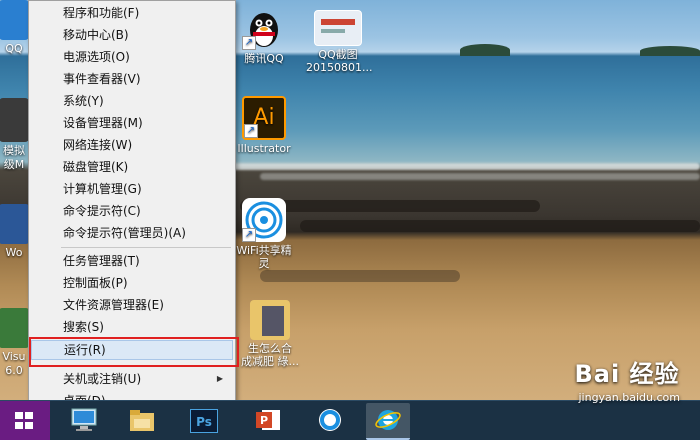  Describe the element at coordinates (134, 352) in the screenshot. I see `highlight-annotation-box` at that location.